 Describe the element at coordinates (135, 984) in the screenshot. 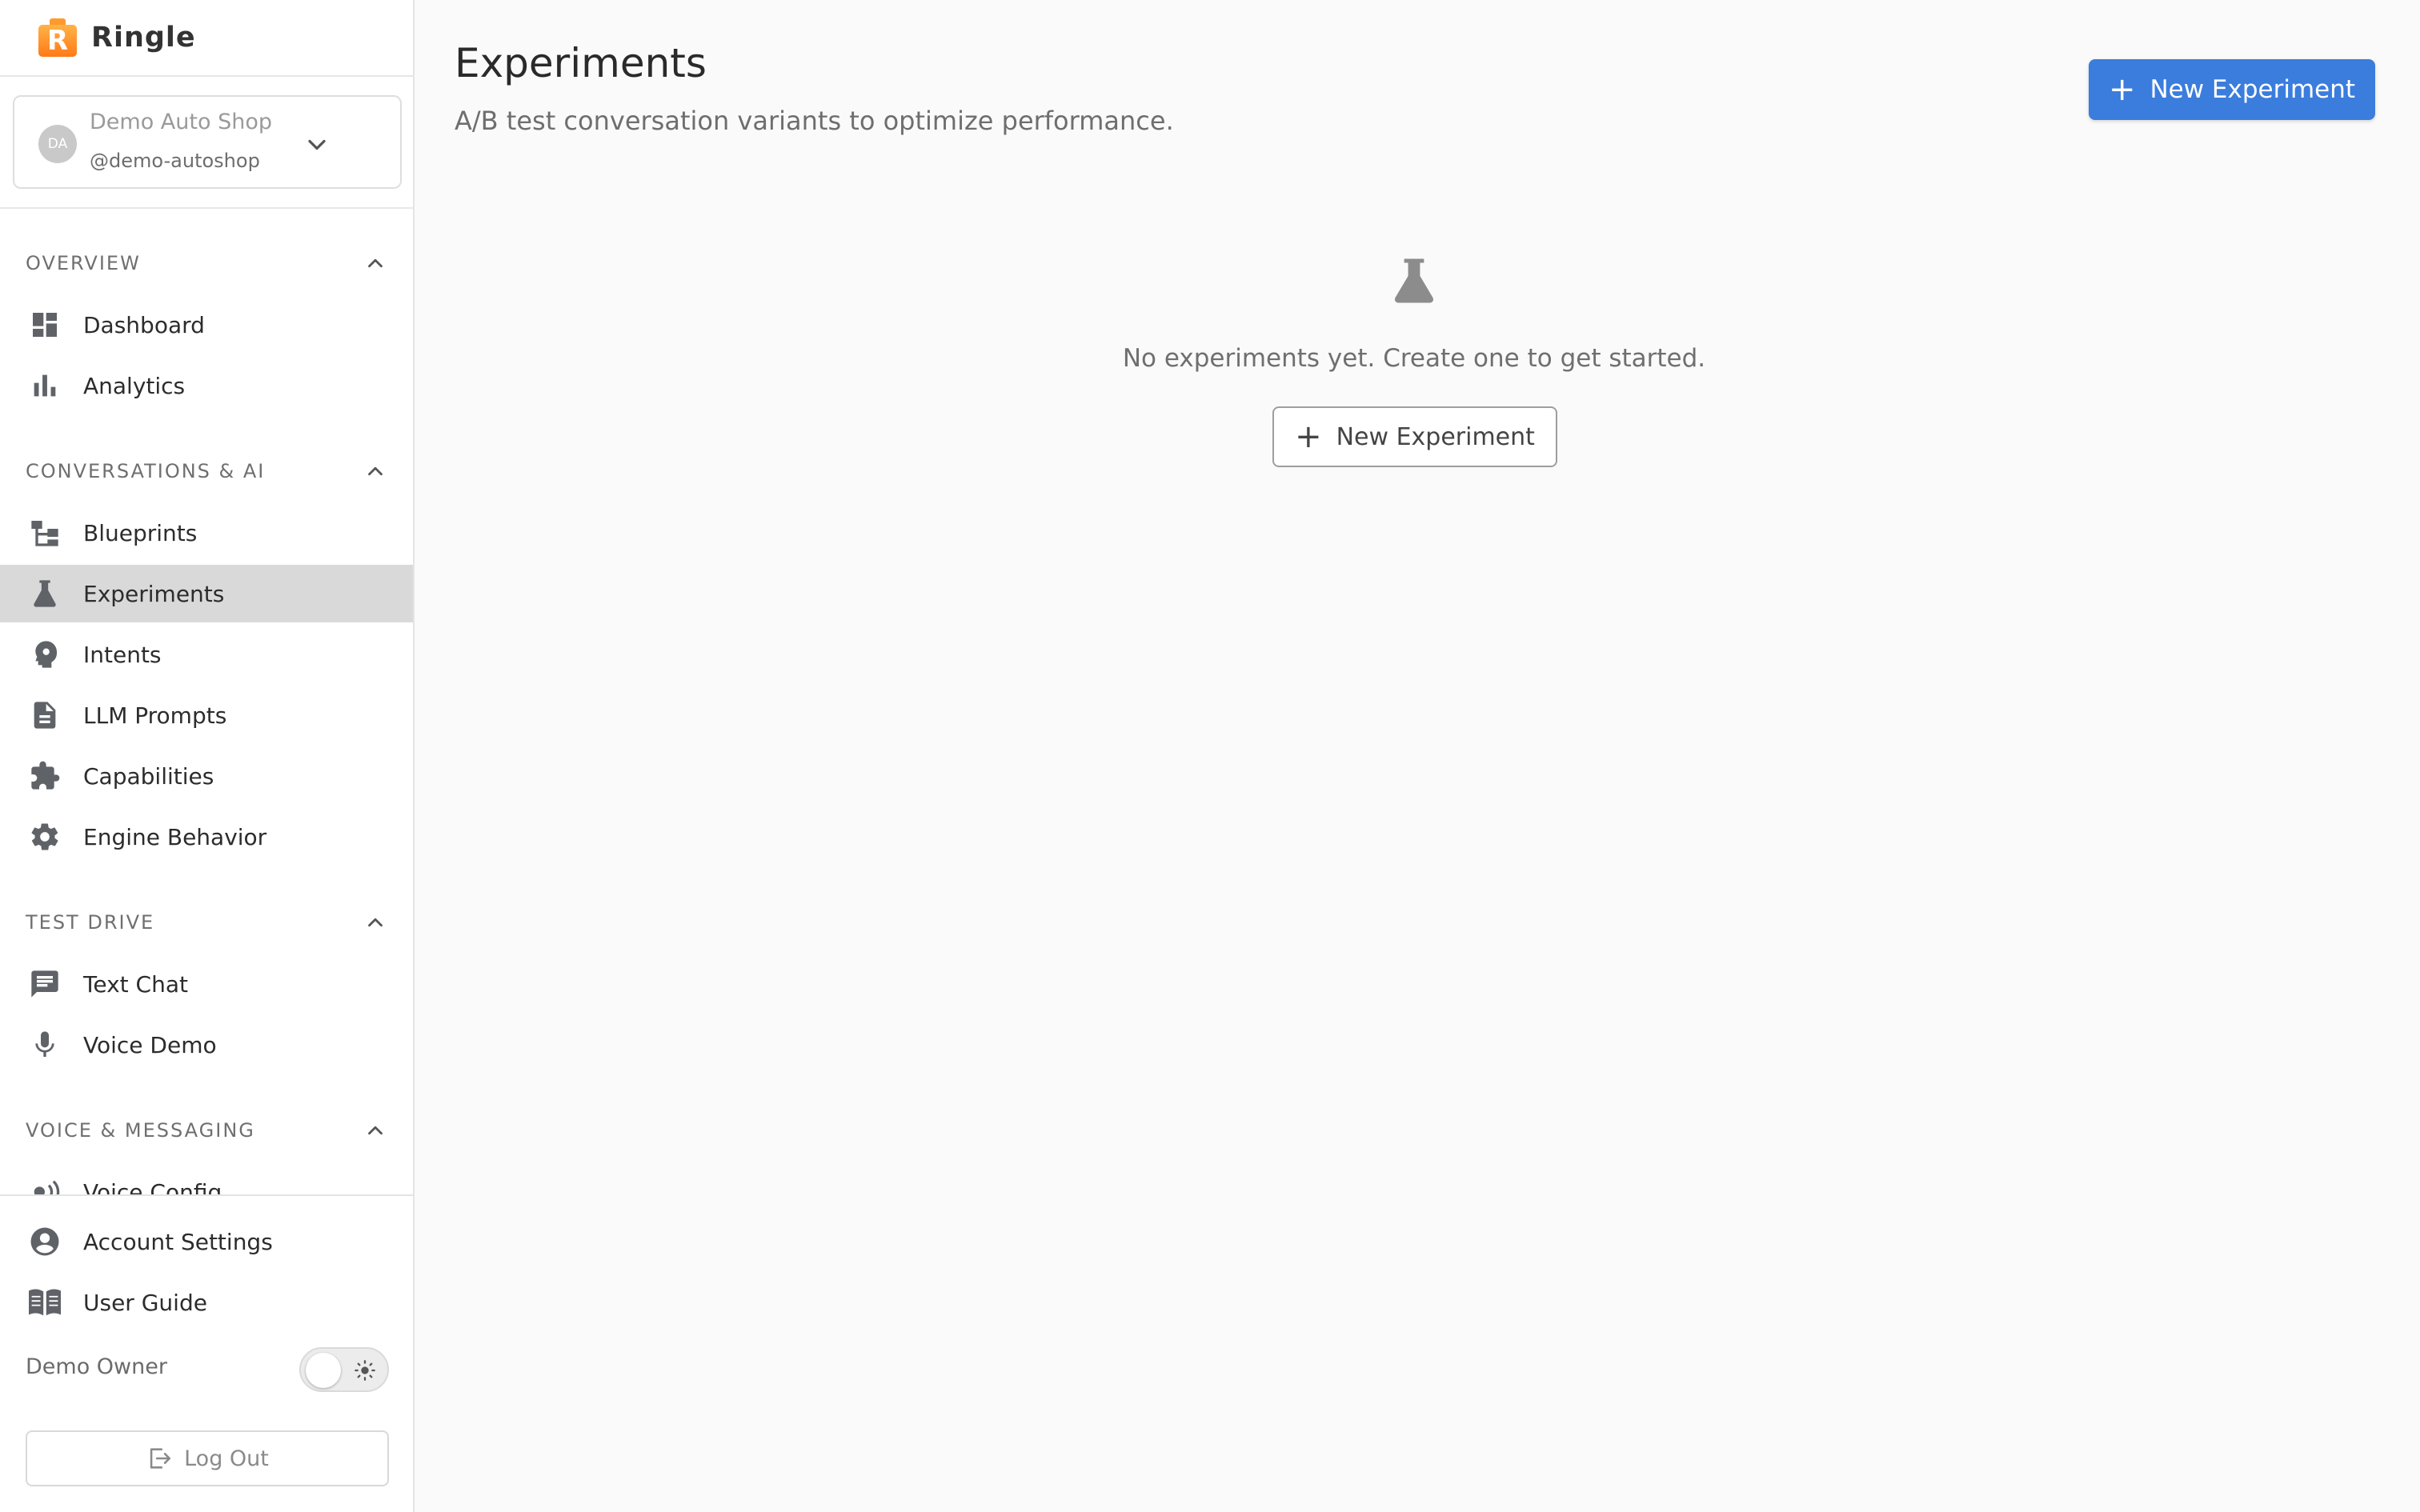

I see `sidebar-item-label: Text Chat` at that location.